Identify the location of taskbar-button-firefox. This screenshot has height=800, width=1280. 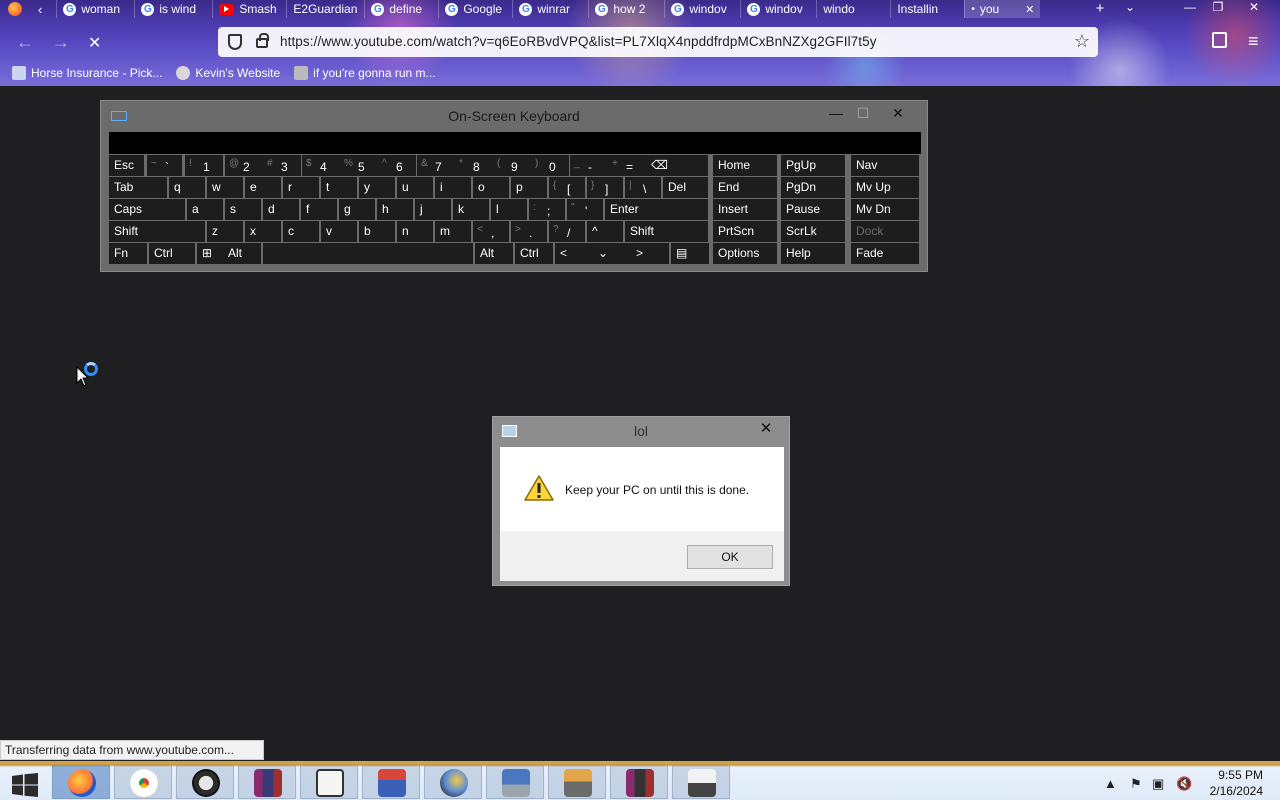
(81, 782).